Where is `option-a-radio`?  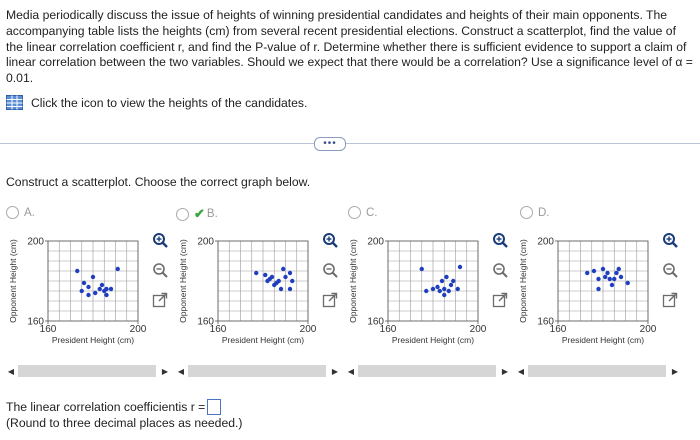
option-a-radio is located at coordinates (12, 212).